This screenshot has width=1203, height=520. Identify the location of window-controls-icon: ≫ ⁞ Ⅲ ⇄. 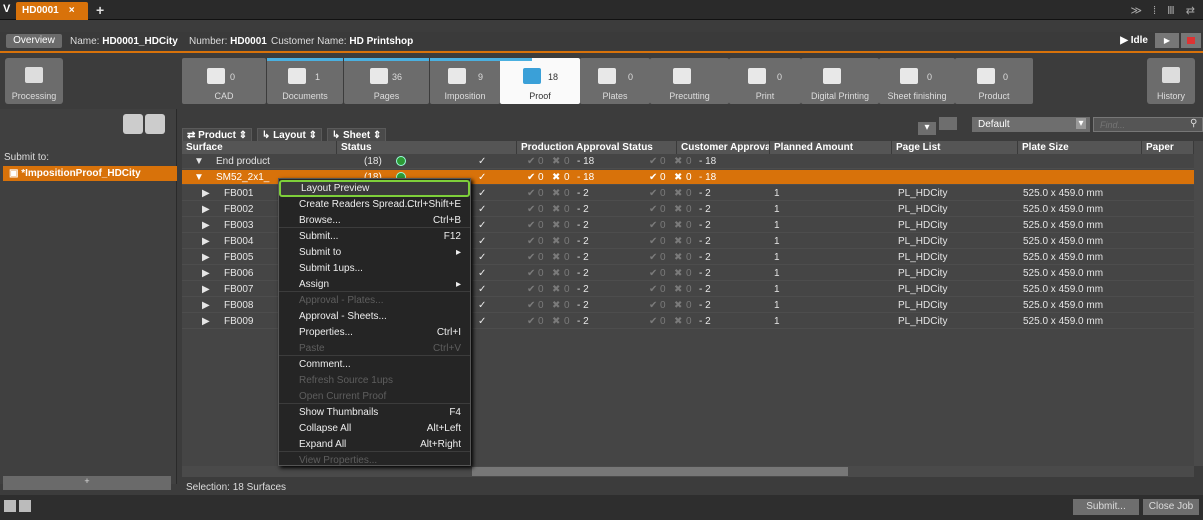
(1164, 10).